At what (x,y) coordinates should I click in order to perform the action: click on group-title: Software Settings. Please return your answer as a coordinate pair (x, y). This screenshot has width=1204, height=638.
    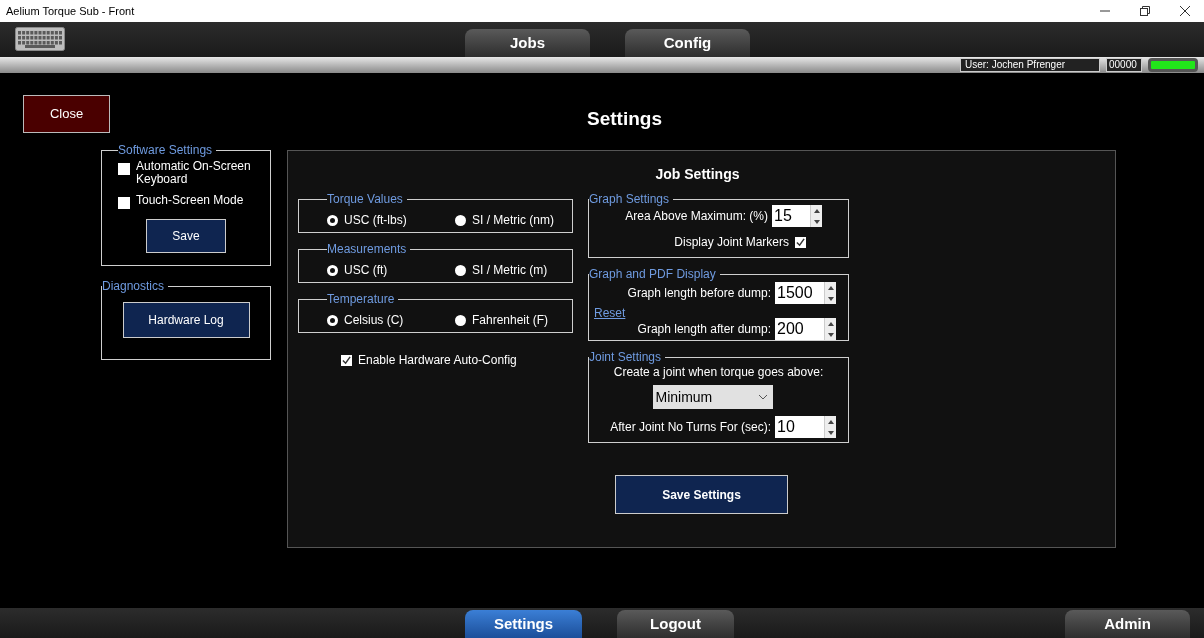
    Looking at the image, I should click on (166, 150).